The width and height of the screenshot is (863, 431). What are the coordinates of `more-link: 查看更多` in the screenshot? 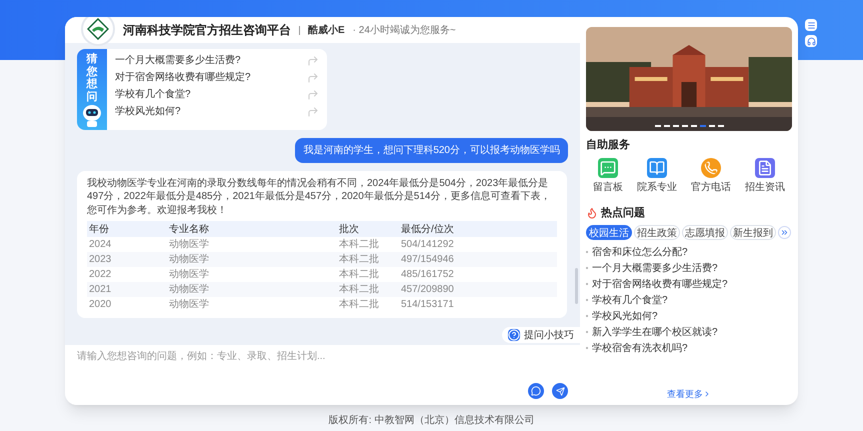 It's located at (689, 394).